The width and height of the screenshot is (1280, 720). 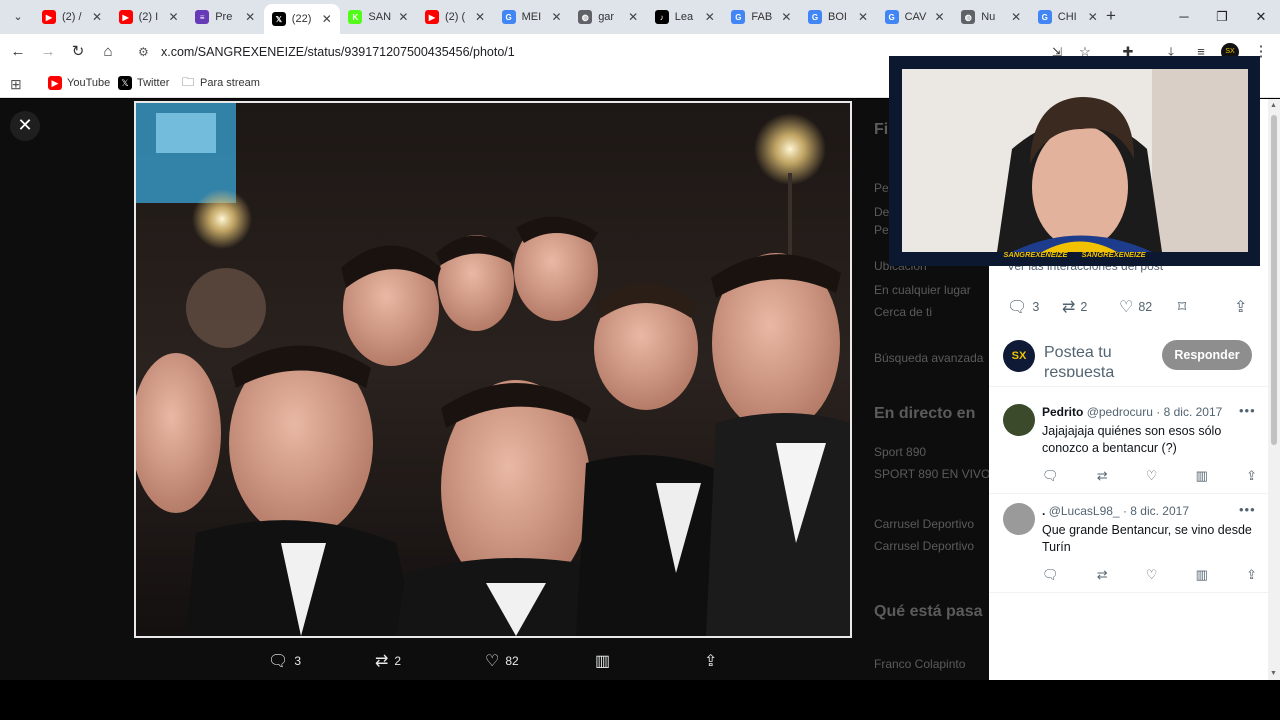 I want to click on views-action: ▥, so click(x=605, y=661).